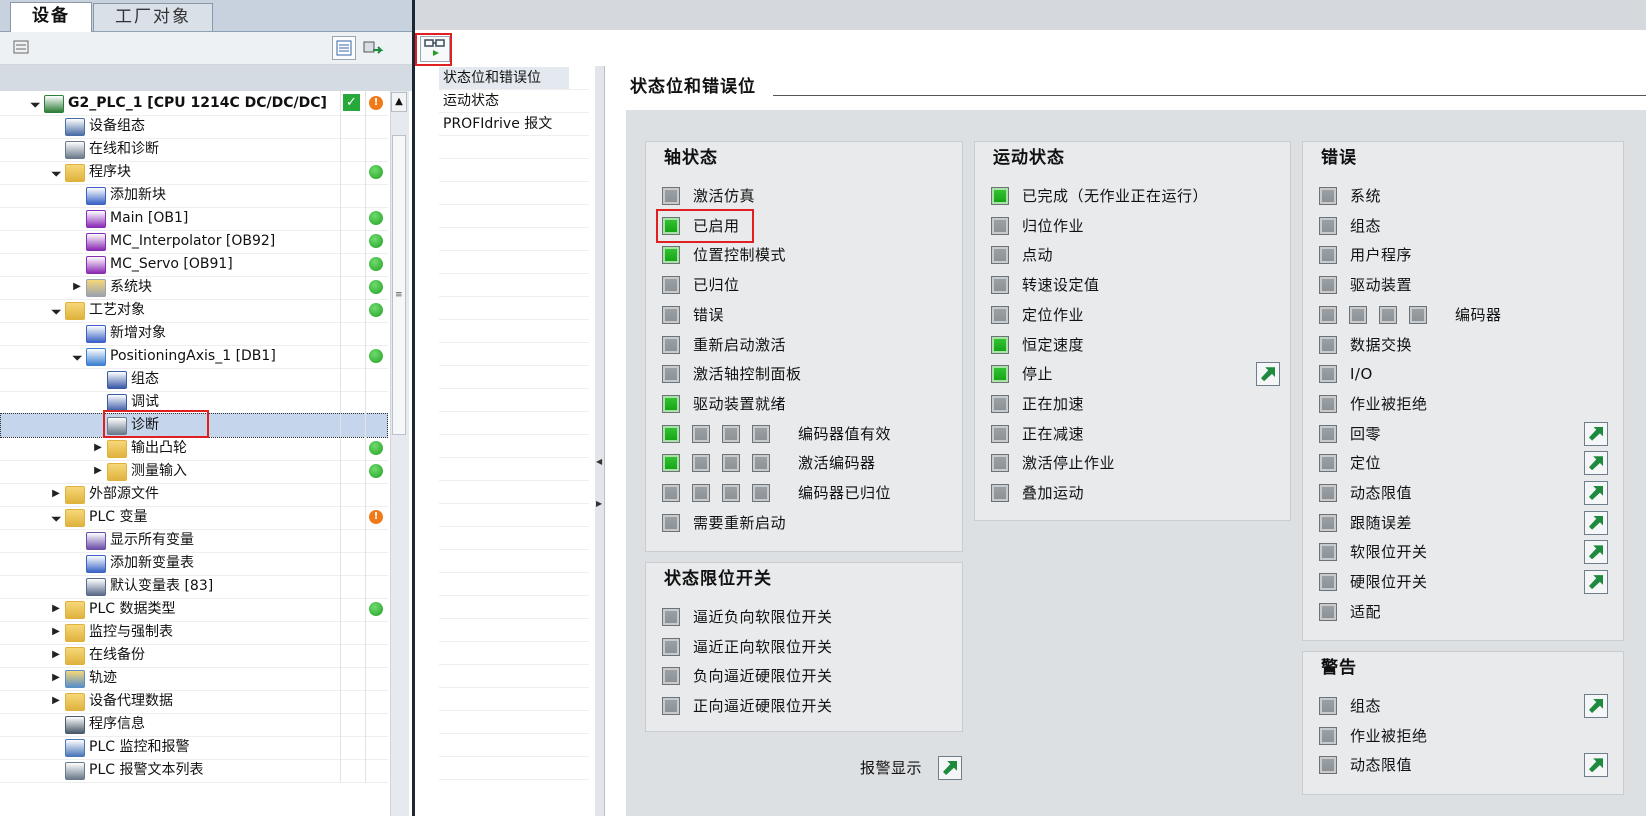  I want to click on tab-plant-objects: 工厂对象, so click(153, 17).